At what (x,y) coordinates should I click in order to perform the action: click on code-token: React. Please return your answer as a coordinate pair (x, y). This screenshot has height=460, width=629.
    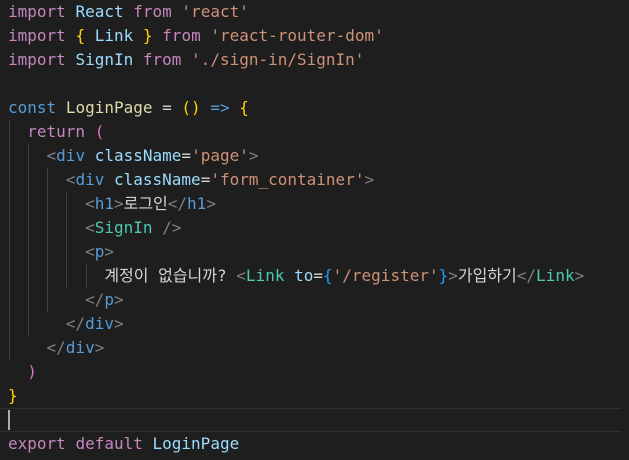
    Looking at the image, I should click on (99, 11).